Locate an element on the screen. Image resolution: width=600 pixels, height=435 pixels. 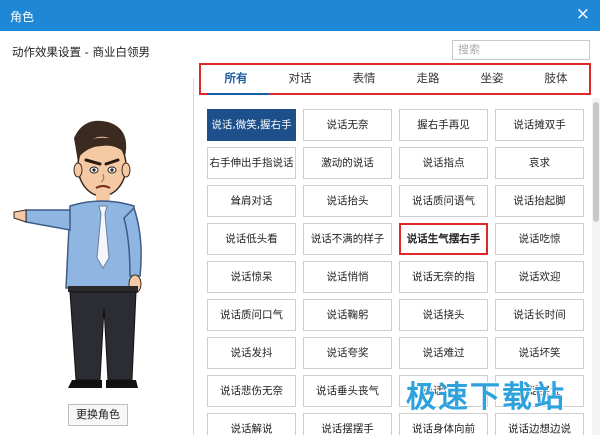
tab-3: 走路 is located at coordinates (428, 78).